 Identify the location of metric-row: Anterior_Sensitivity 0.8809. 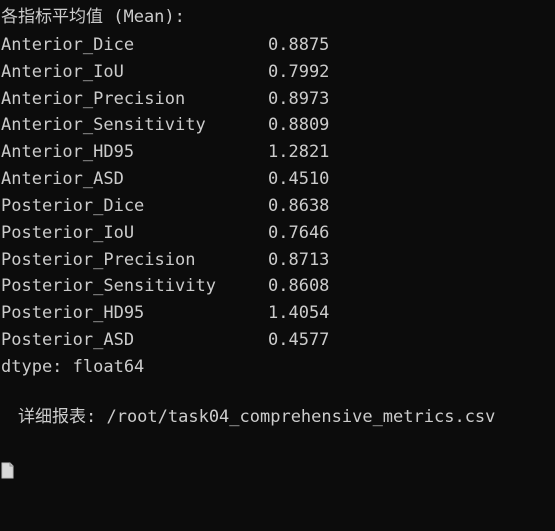
(278, 125).